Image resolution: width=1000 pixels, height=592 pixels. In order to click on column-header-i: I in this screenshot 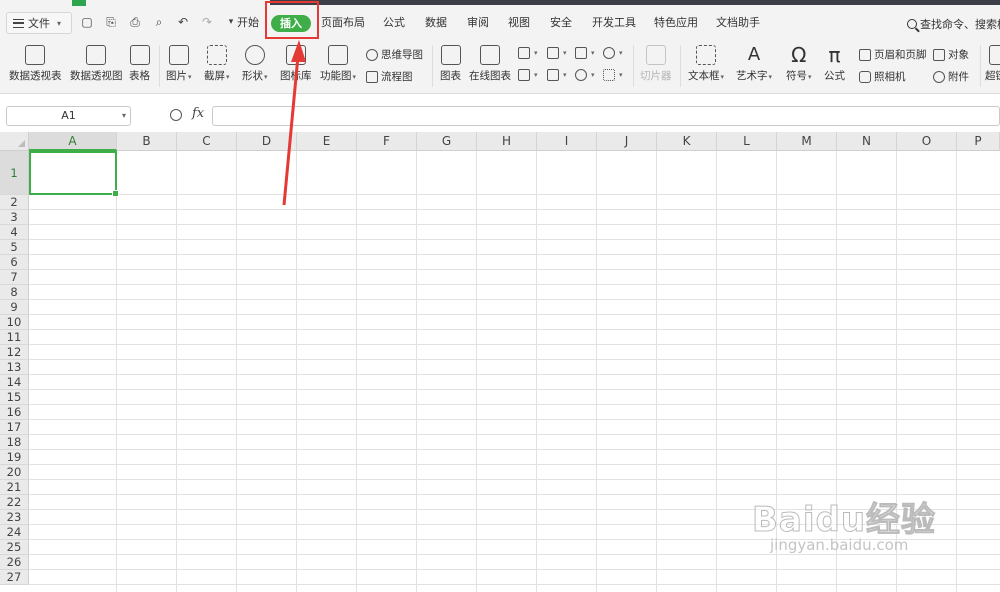, I will do `click(567, 141)`.